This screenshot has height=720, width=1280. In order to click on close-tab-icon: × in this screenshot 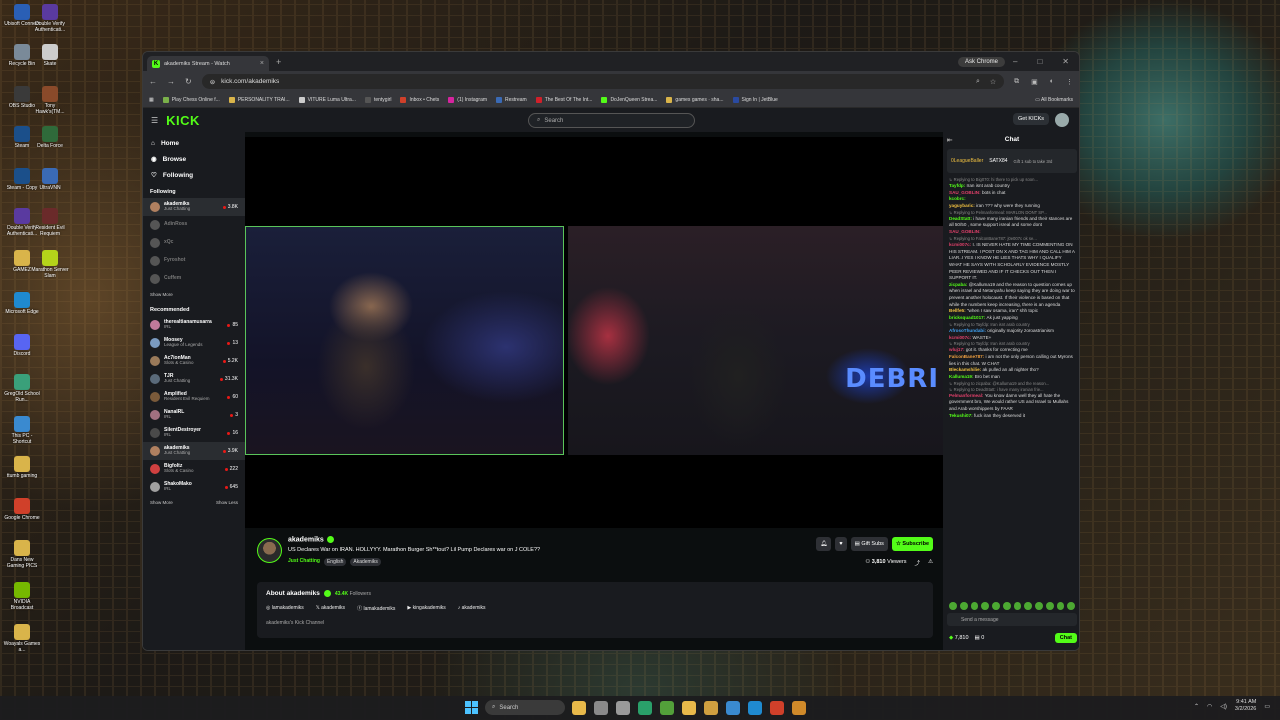, I will do `click(262, 63)`.